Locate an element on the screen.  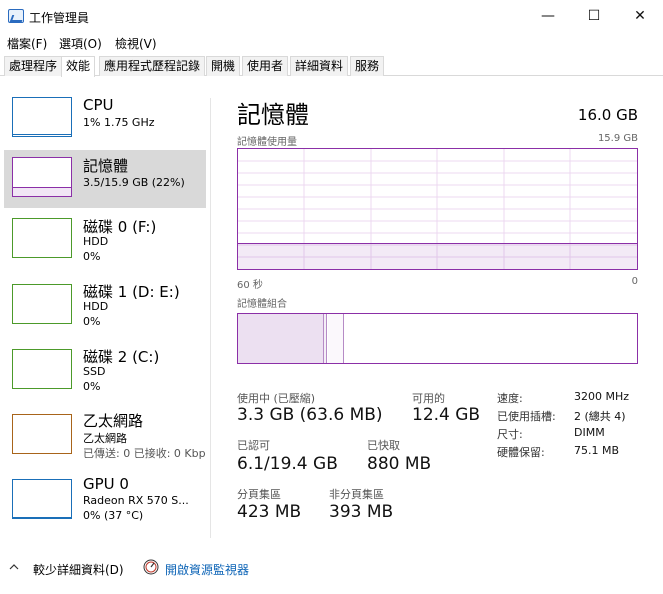
sidebar-item-label: 磁碟 1 (D: E:) is located at coordinates (131, 292).